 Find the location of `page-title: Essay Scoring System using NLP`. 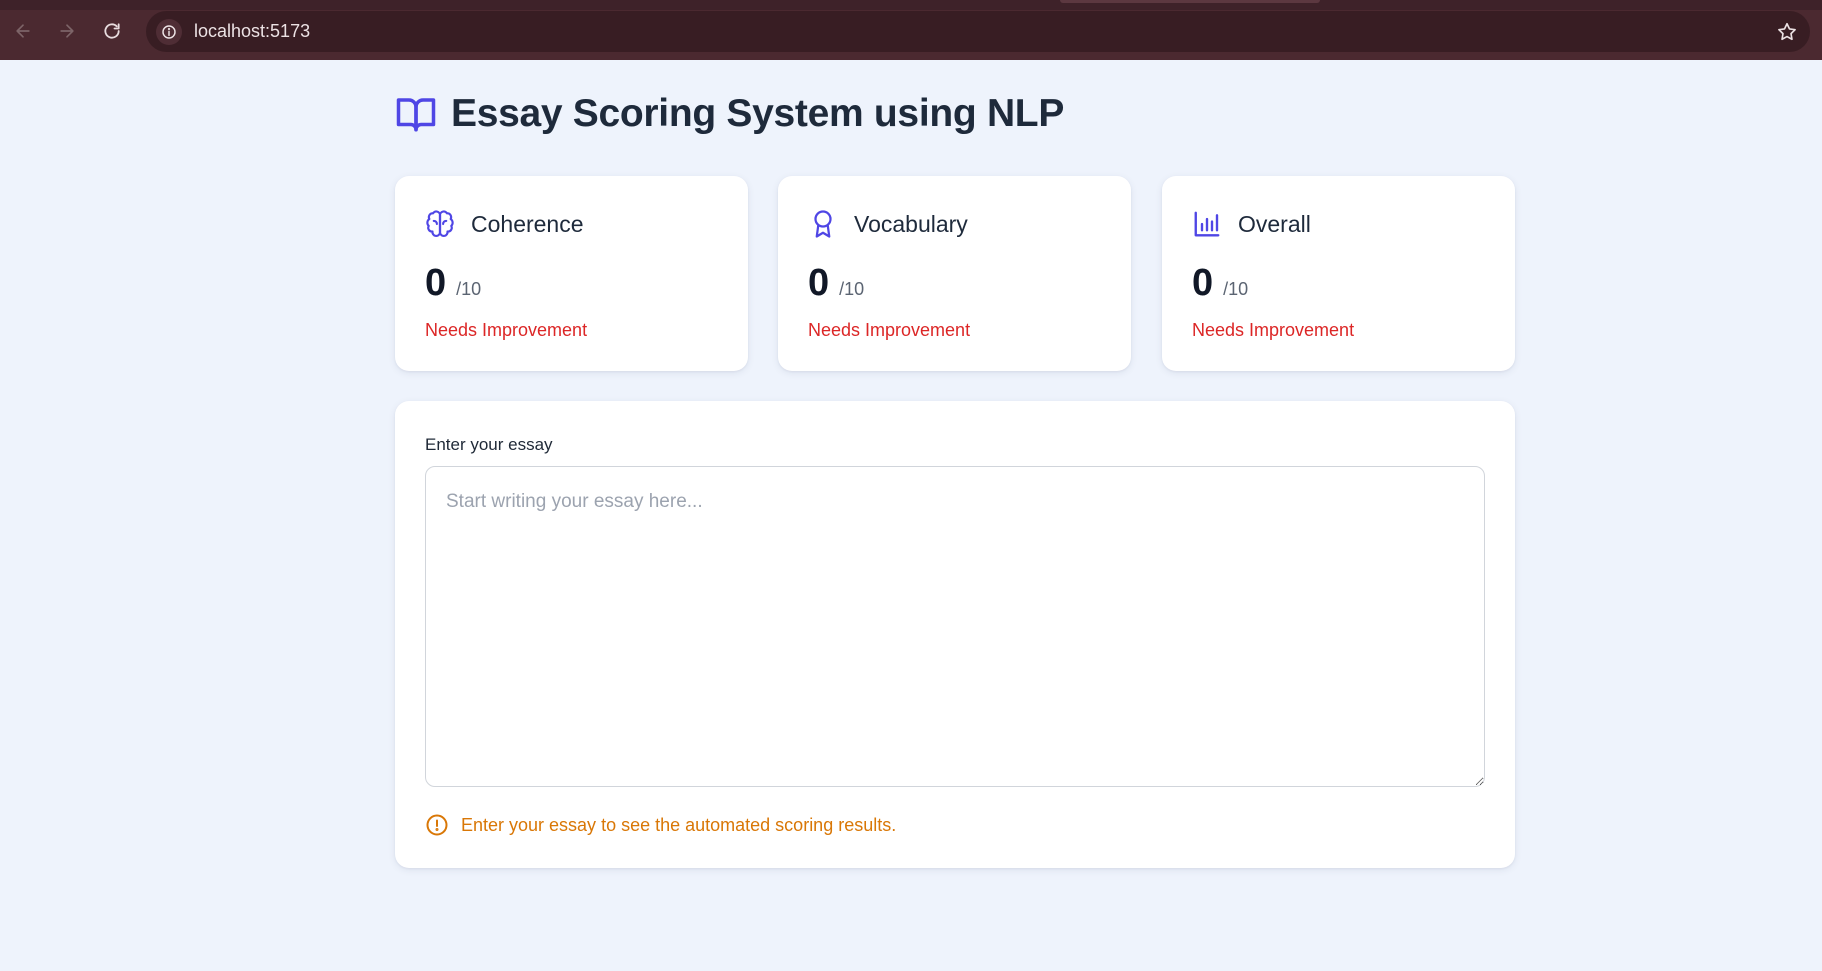

page-title: Essay Scoring System using NLP is located at coordinates (758, 113).